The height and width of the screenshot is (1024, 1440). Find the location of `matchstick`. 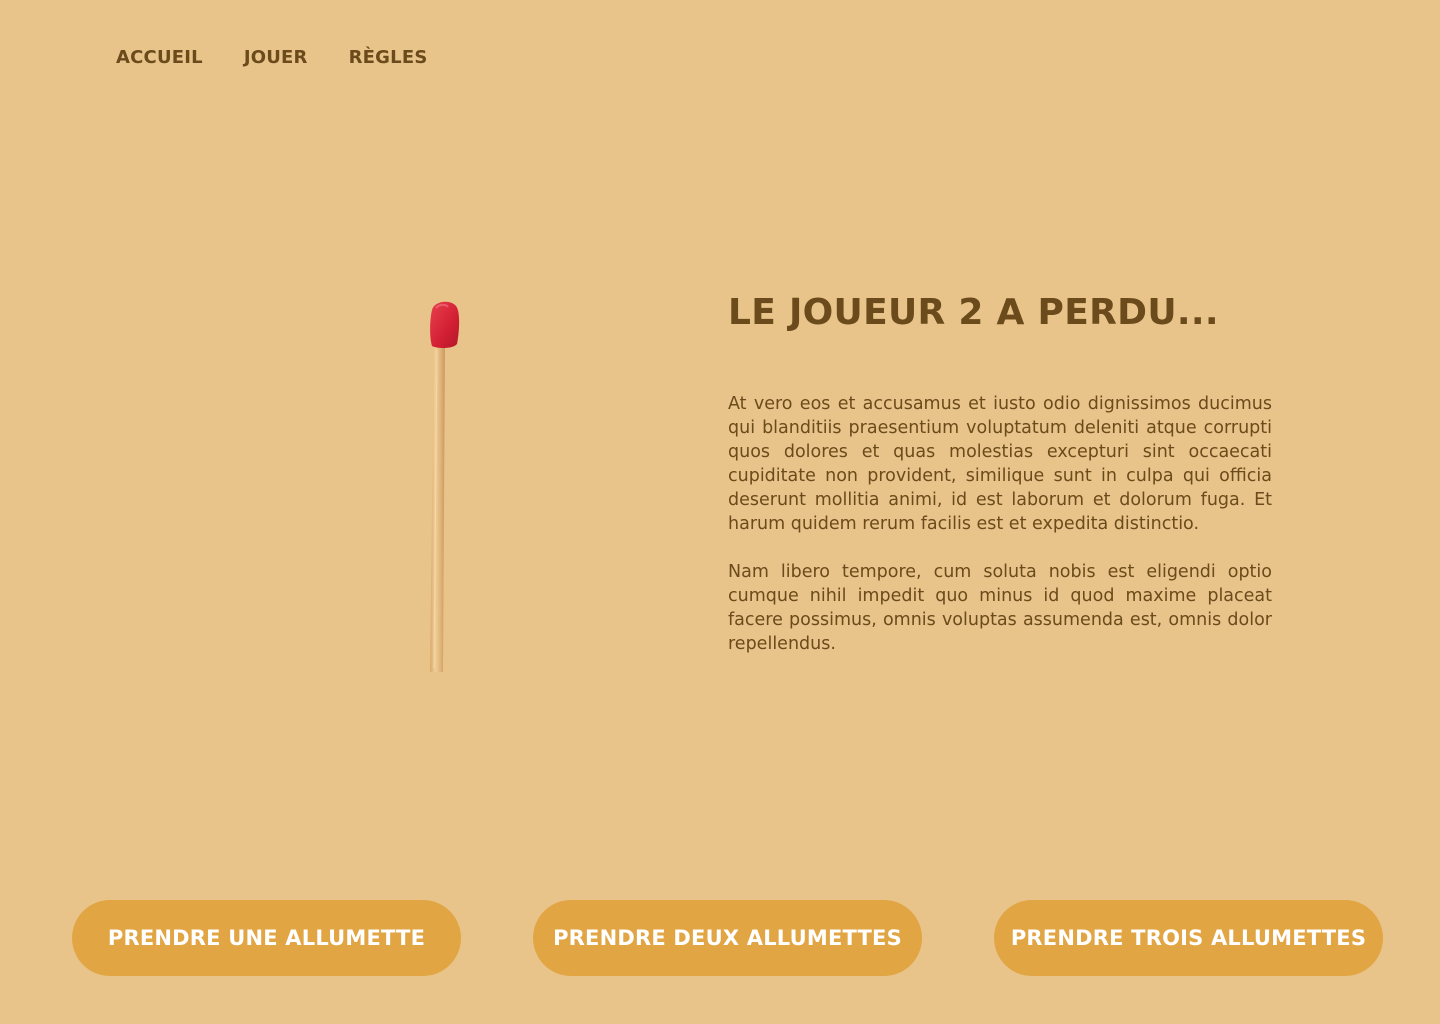

matchstick is located at coordinates (444, 487).